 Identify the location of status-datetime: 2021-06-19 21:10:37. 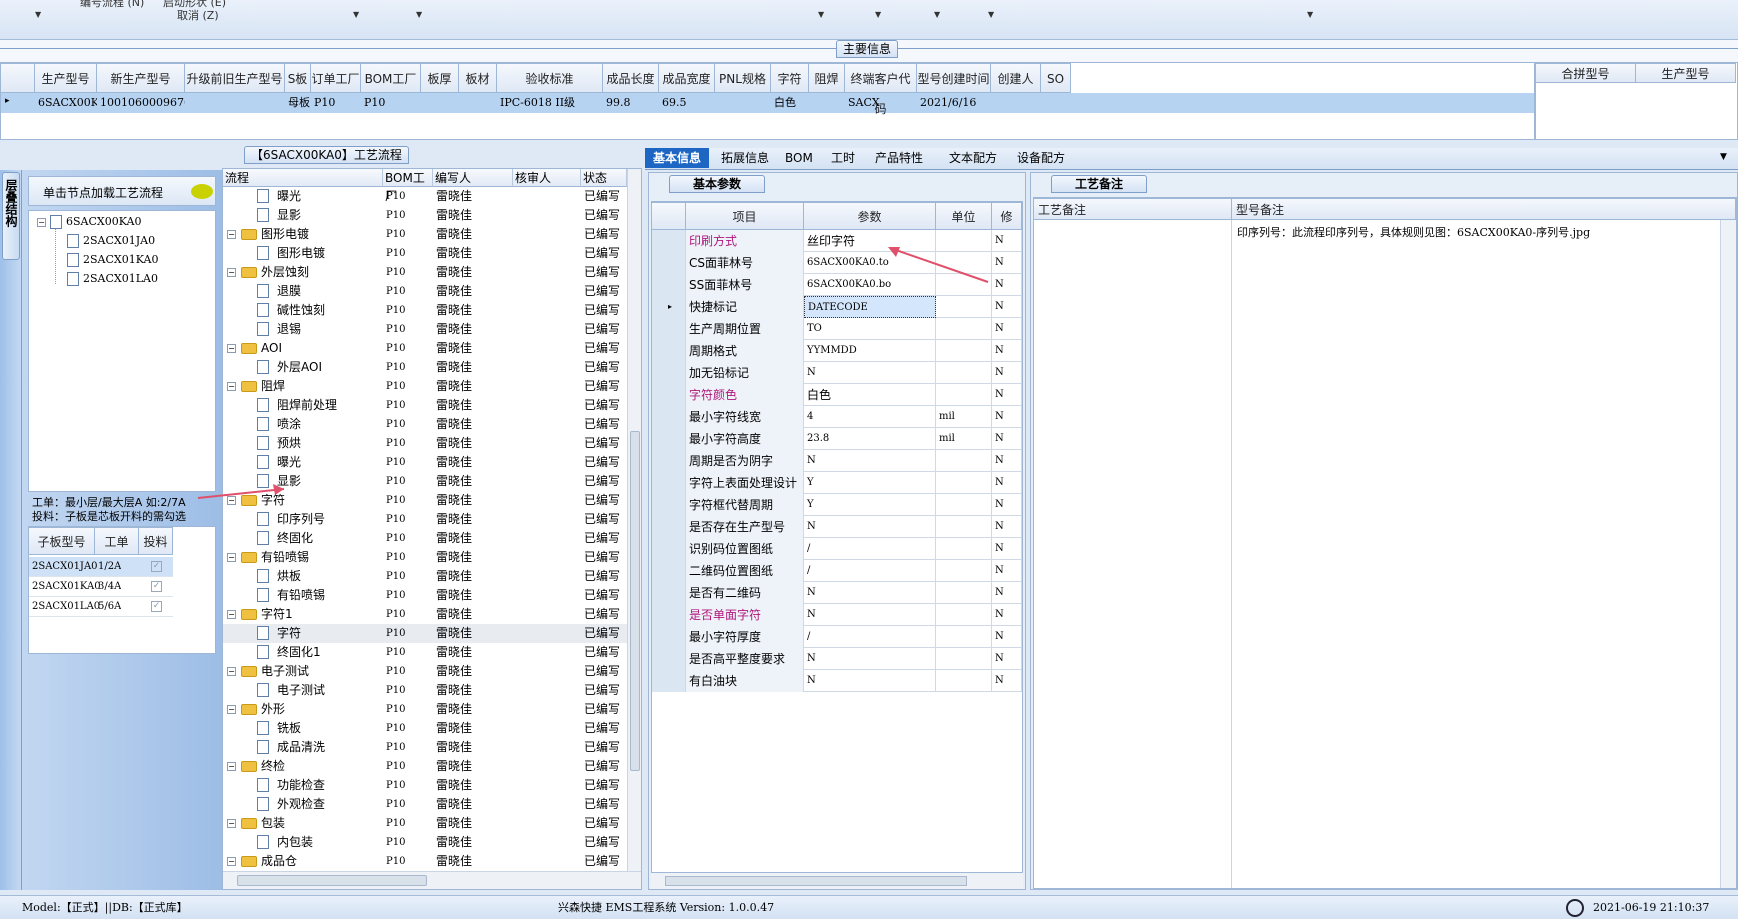
(1651, 907).